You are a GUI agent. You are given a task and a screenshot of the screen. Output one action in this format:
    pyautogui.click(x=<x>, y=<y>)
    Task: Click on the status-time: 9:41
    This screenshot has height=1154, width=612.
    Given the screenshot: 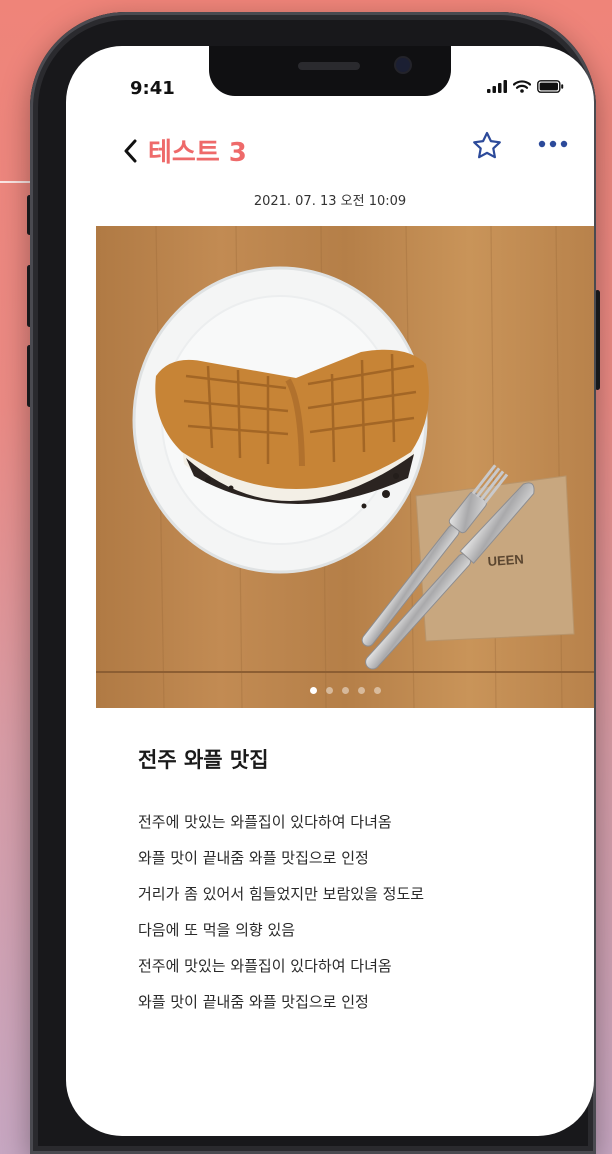 What is the action you would take?
    pyautogui.click(x=152, y=88)
    